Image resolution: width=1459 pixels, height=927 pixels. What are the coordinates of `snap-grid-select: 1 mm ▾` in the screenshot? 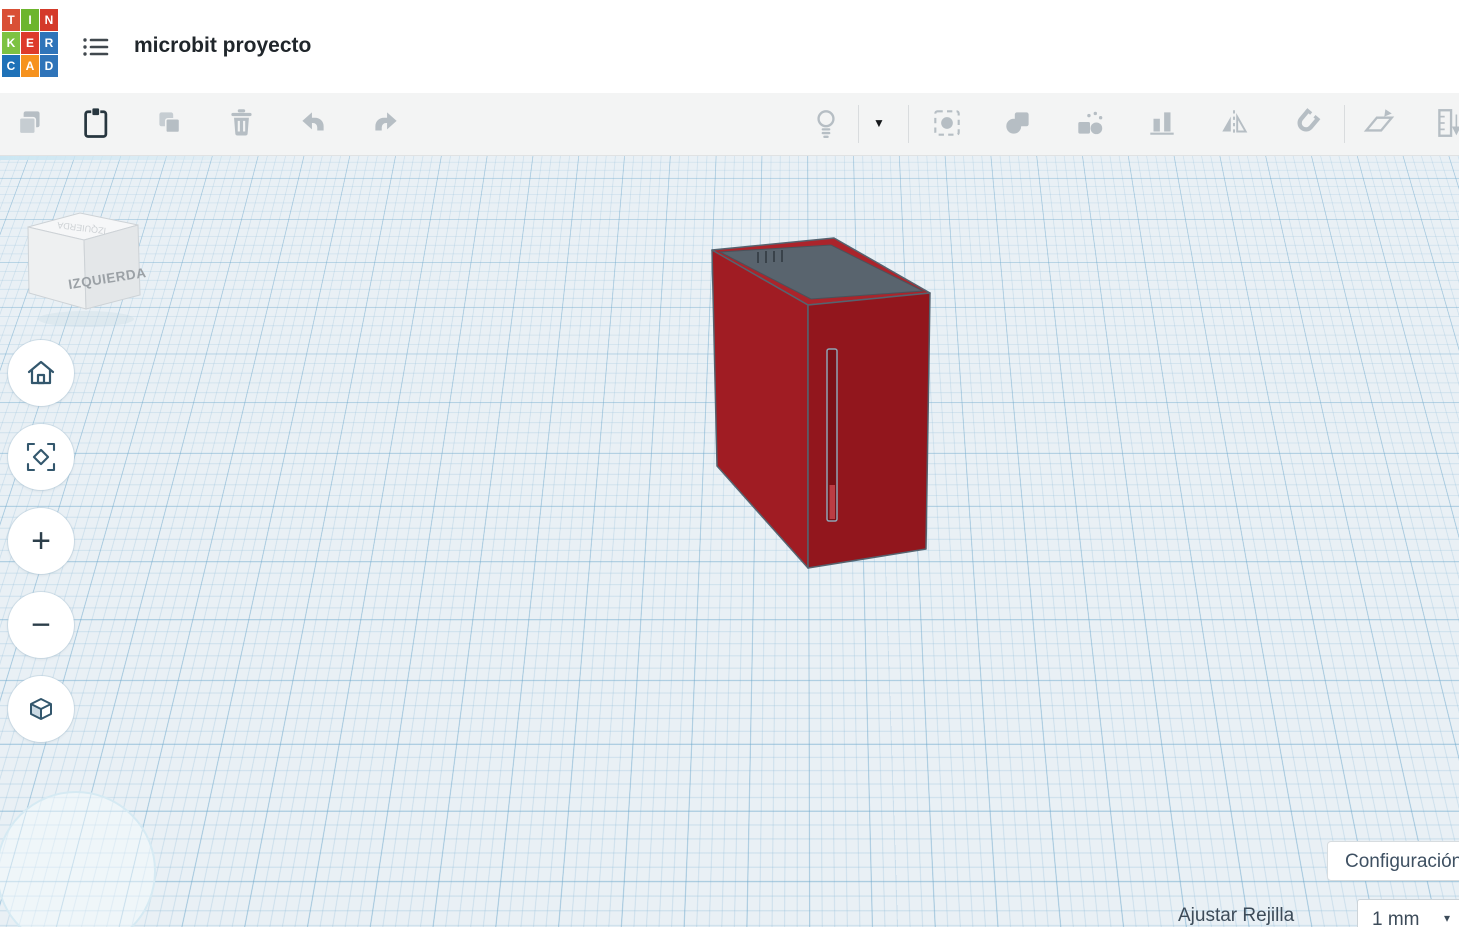 It's located at (1408, 913).